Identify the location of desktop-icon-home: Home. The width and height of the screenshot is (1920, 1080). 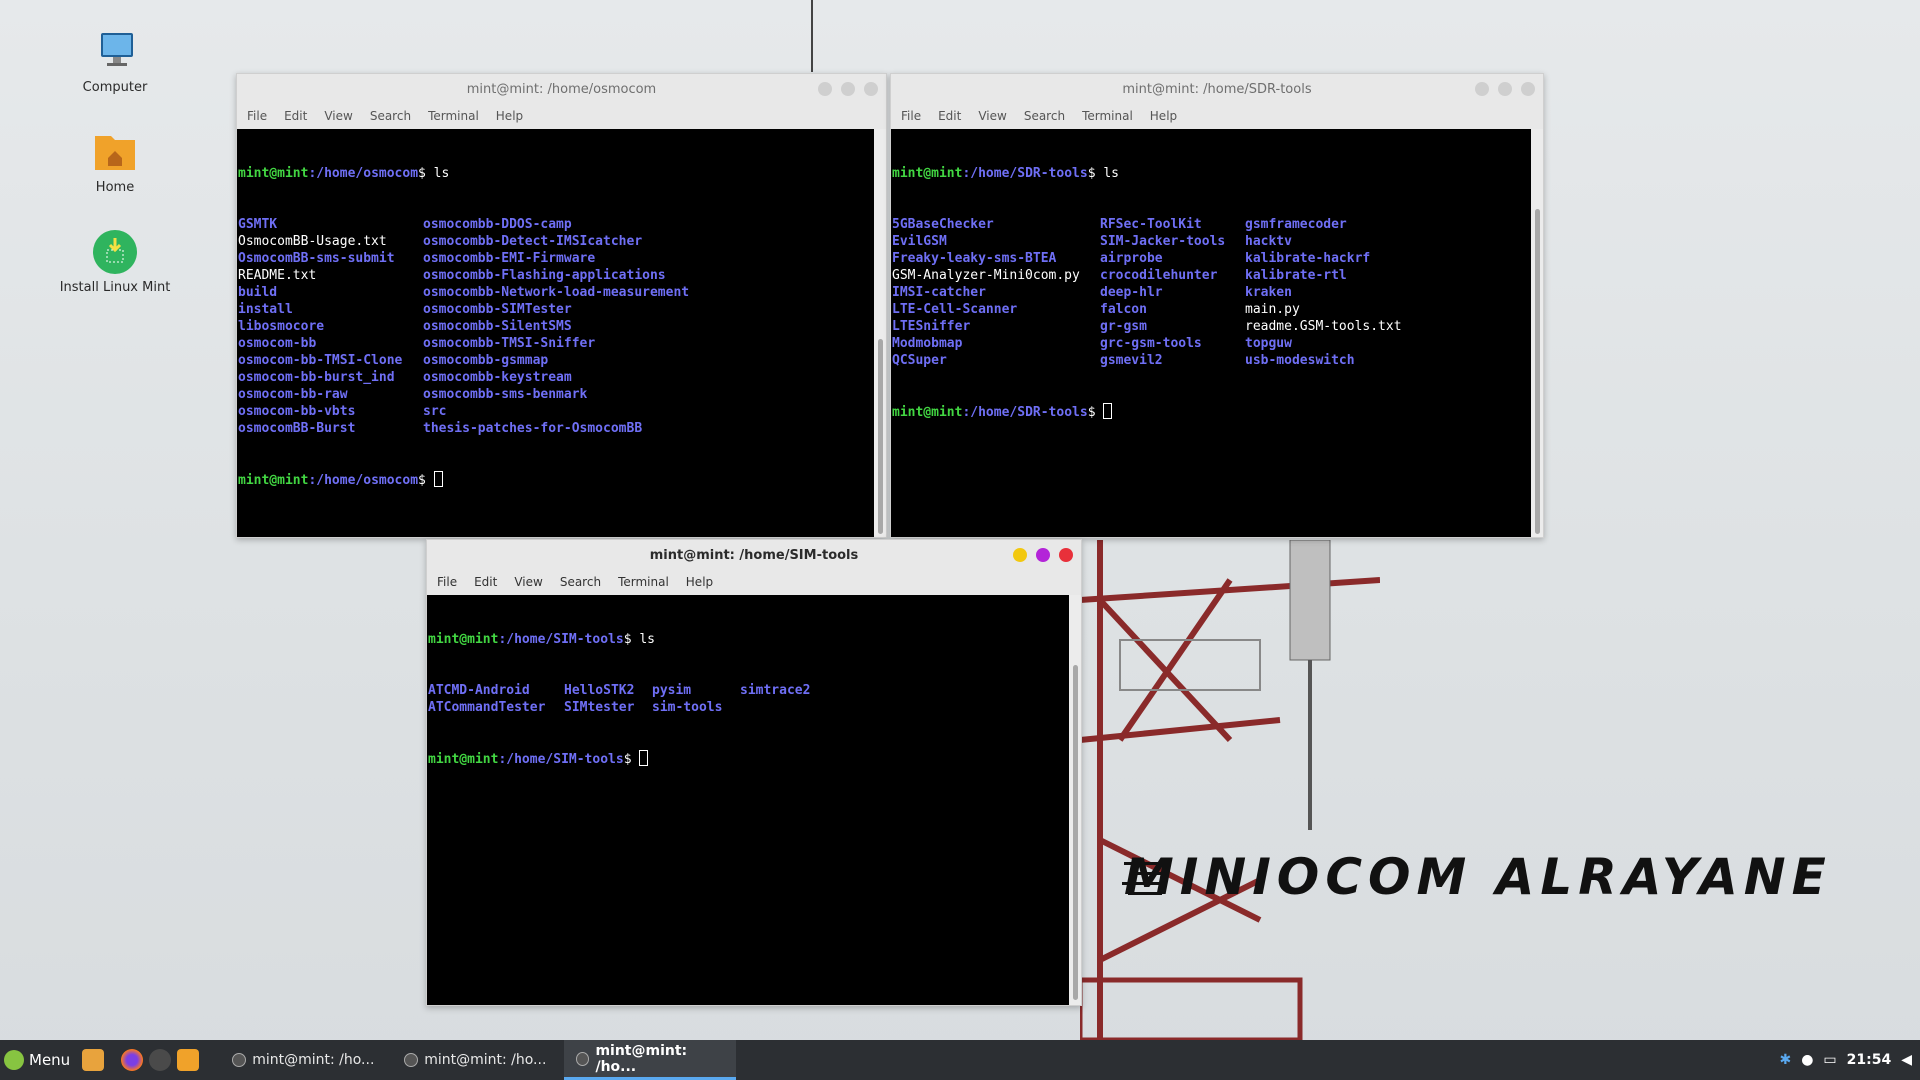
(115, 161).